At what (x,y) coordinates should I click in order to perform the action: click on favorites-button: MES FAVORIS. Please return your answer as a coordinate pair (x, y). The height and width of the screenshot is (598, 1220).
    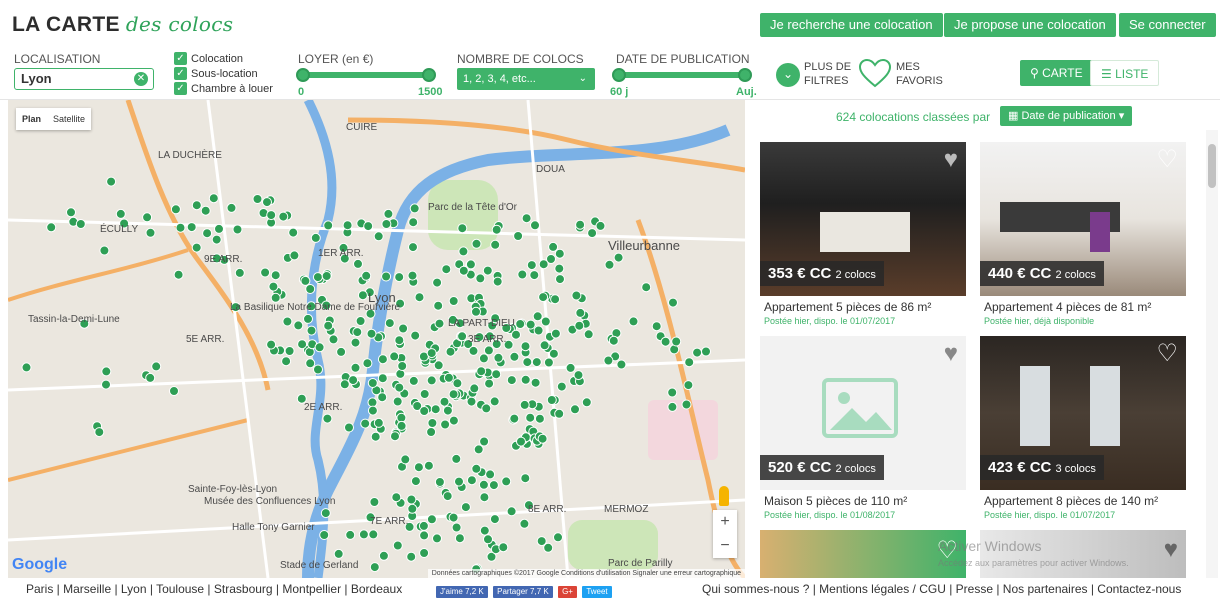
    Looking at the image, I should click on (919, 74).